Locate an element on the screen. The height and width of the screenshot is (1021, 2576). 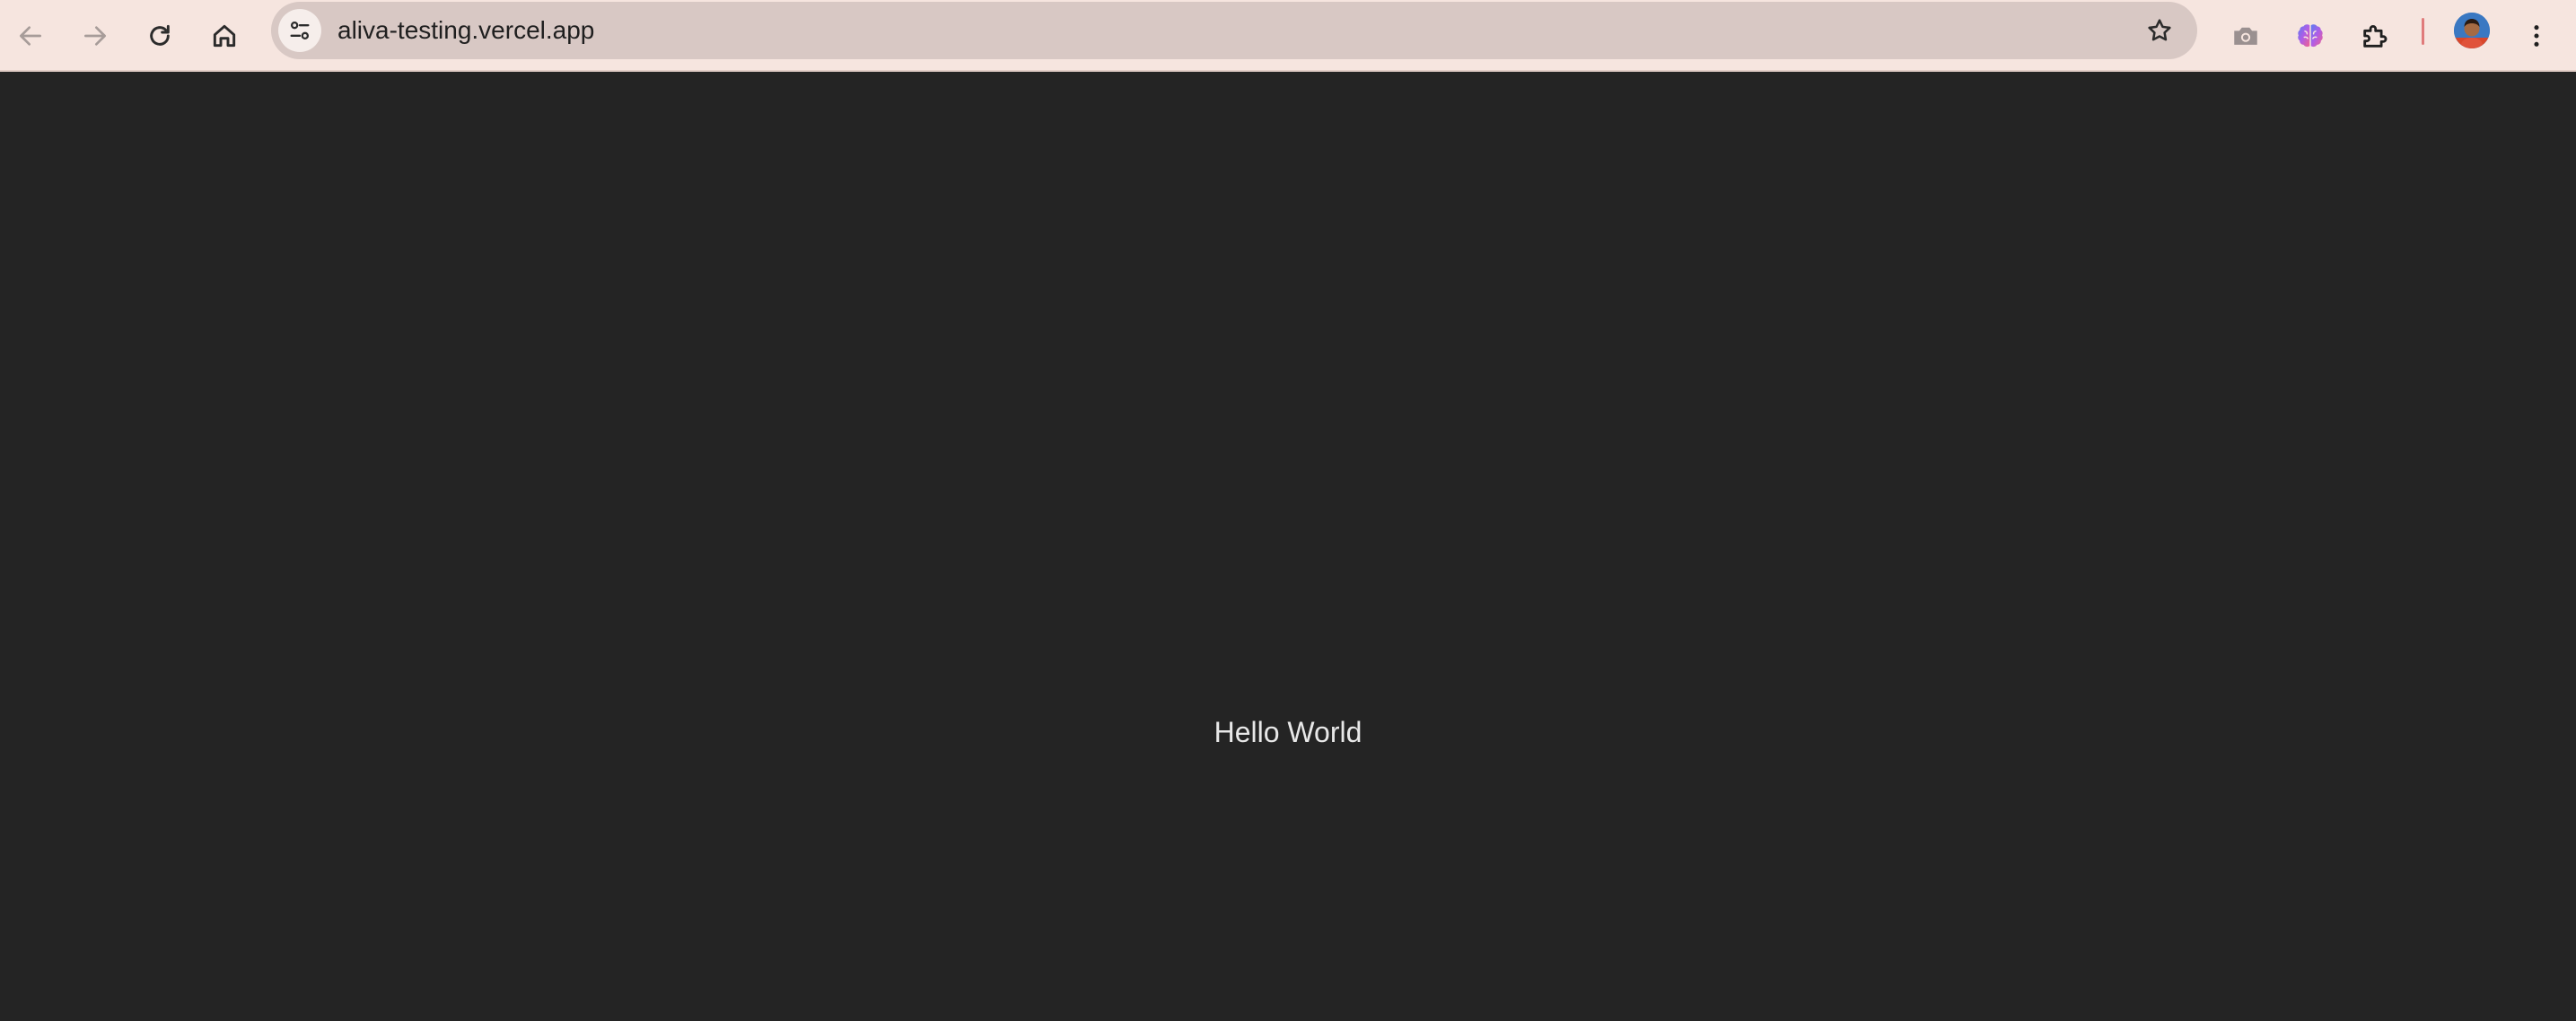
browser-toolbar: aliva-testing.vercel.app is located at coordinates (1288, 36).